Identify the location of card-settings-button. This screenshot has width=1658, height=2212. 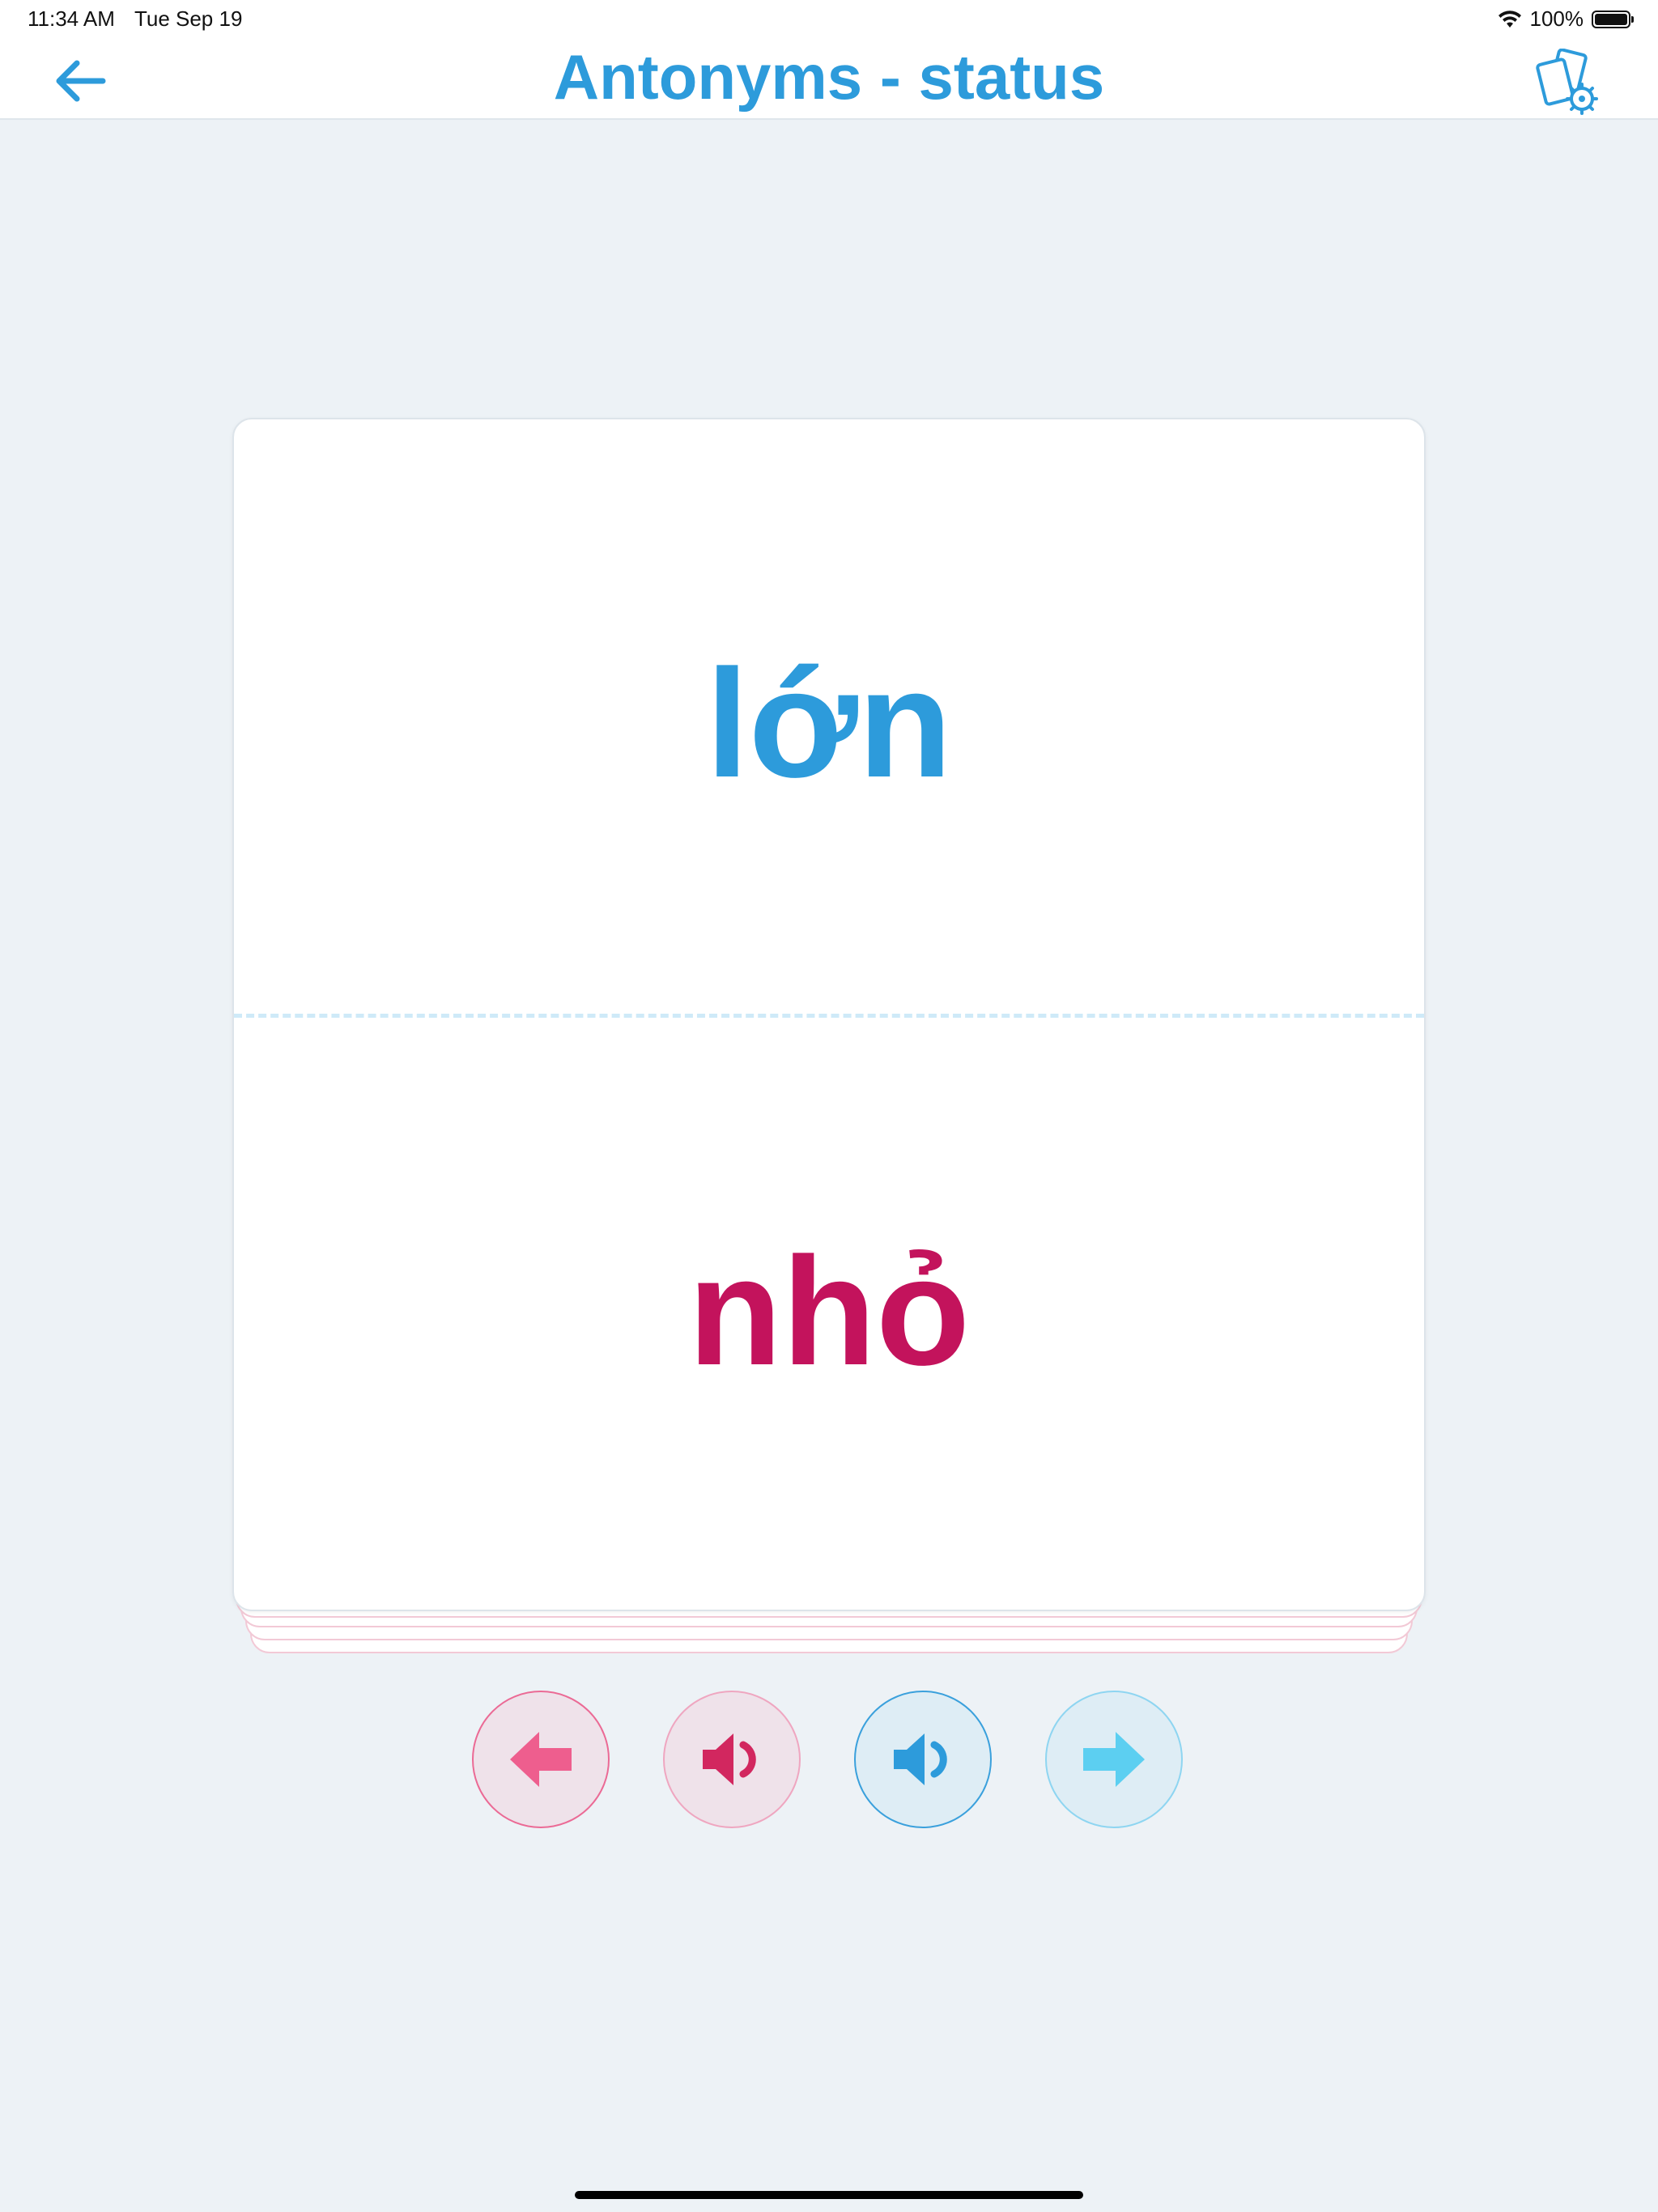
(1568, 83).